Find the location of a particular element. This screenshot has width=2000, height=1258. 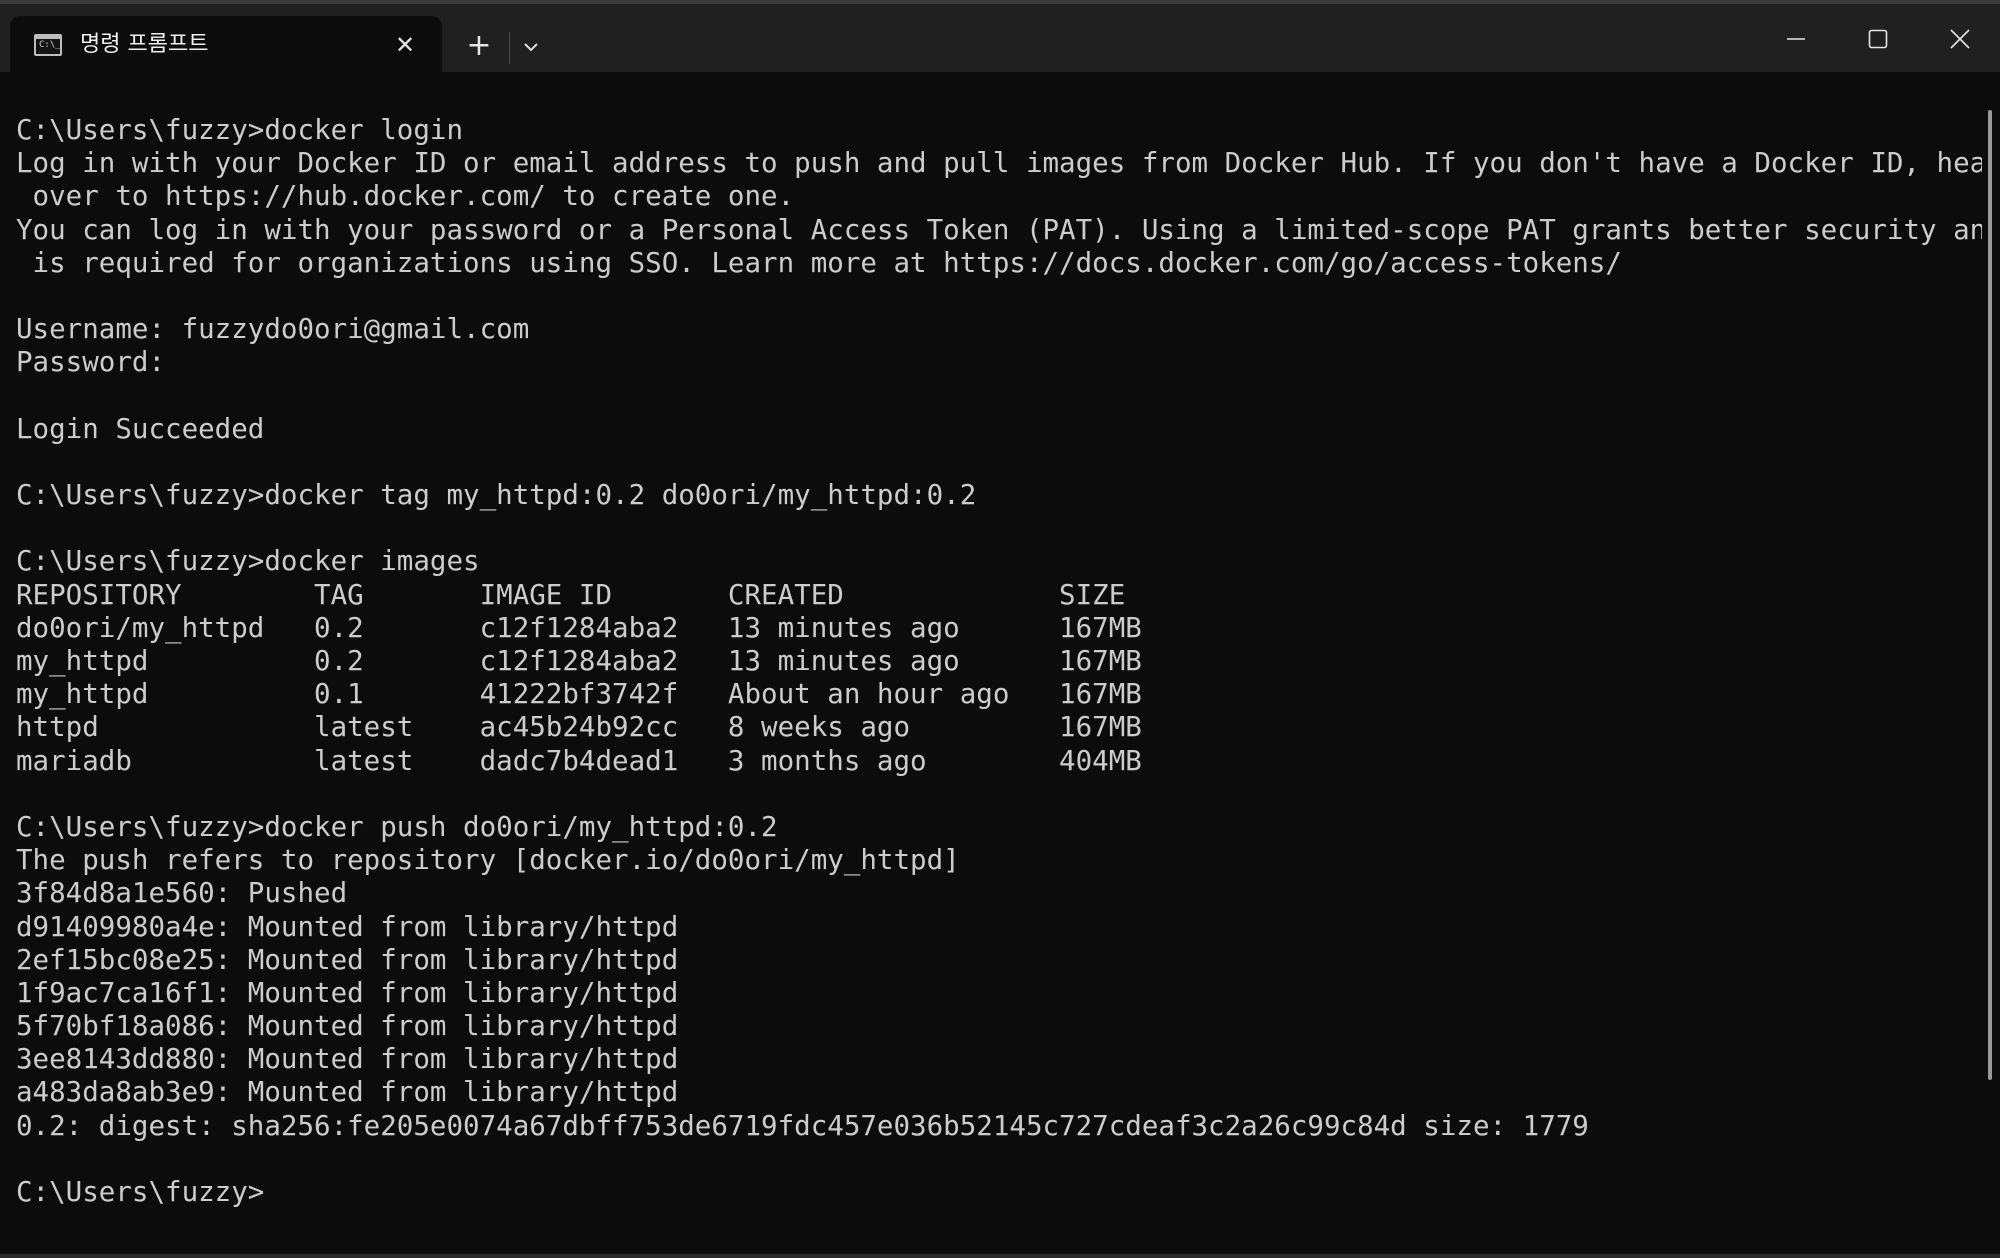

maximize-button is located at coordinates (1878, 39).